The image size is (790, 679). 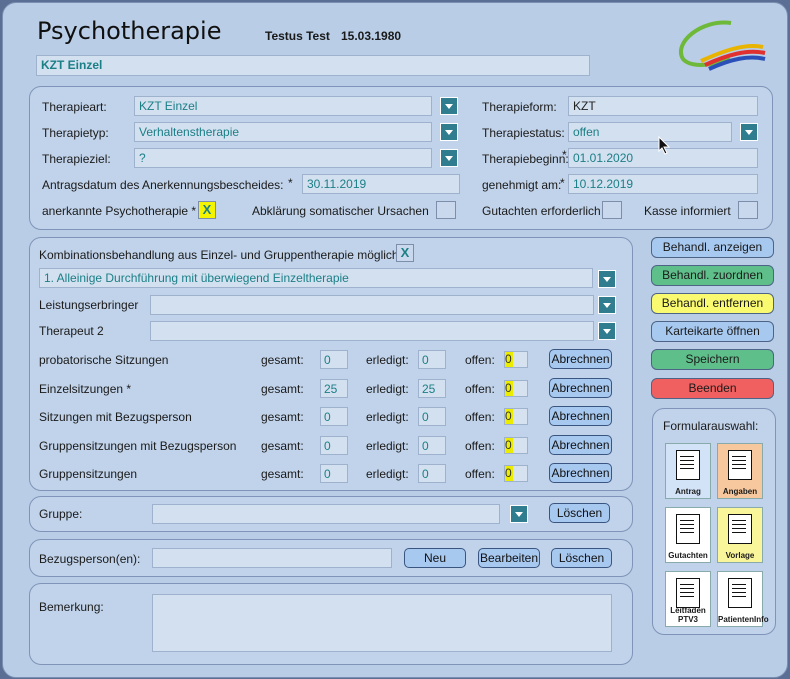 What do you see at coordinates (334, 388) in the screenshot?
I see `gesamt-field: 25` at bounding box center [334, 388].